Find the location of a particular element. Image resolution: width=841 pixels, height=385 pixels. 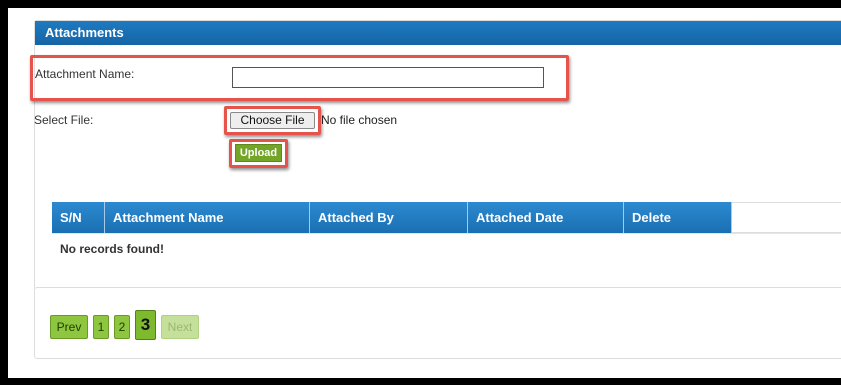

attachment-name-input is located at coordinates (388, 77).